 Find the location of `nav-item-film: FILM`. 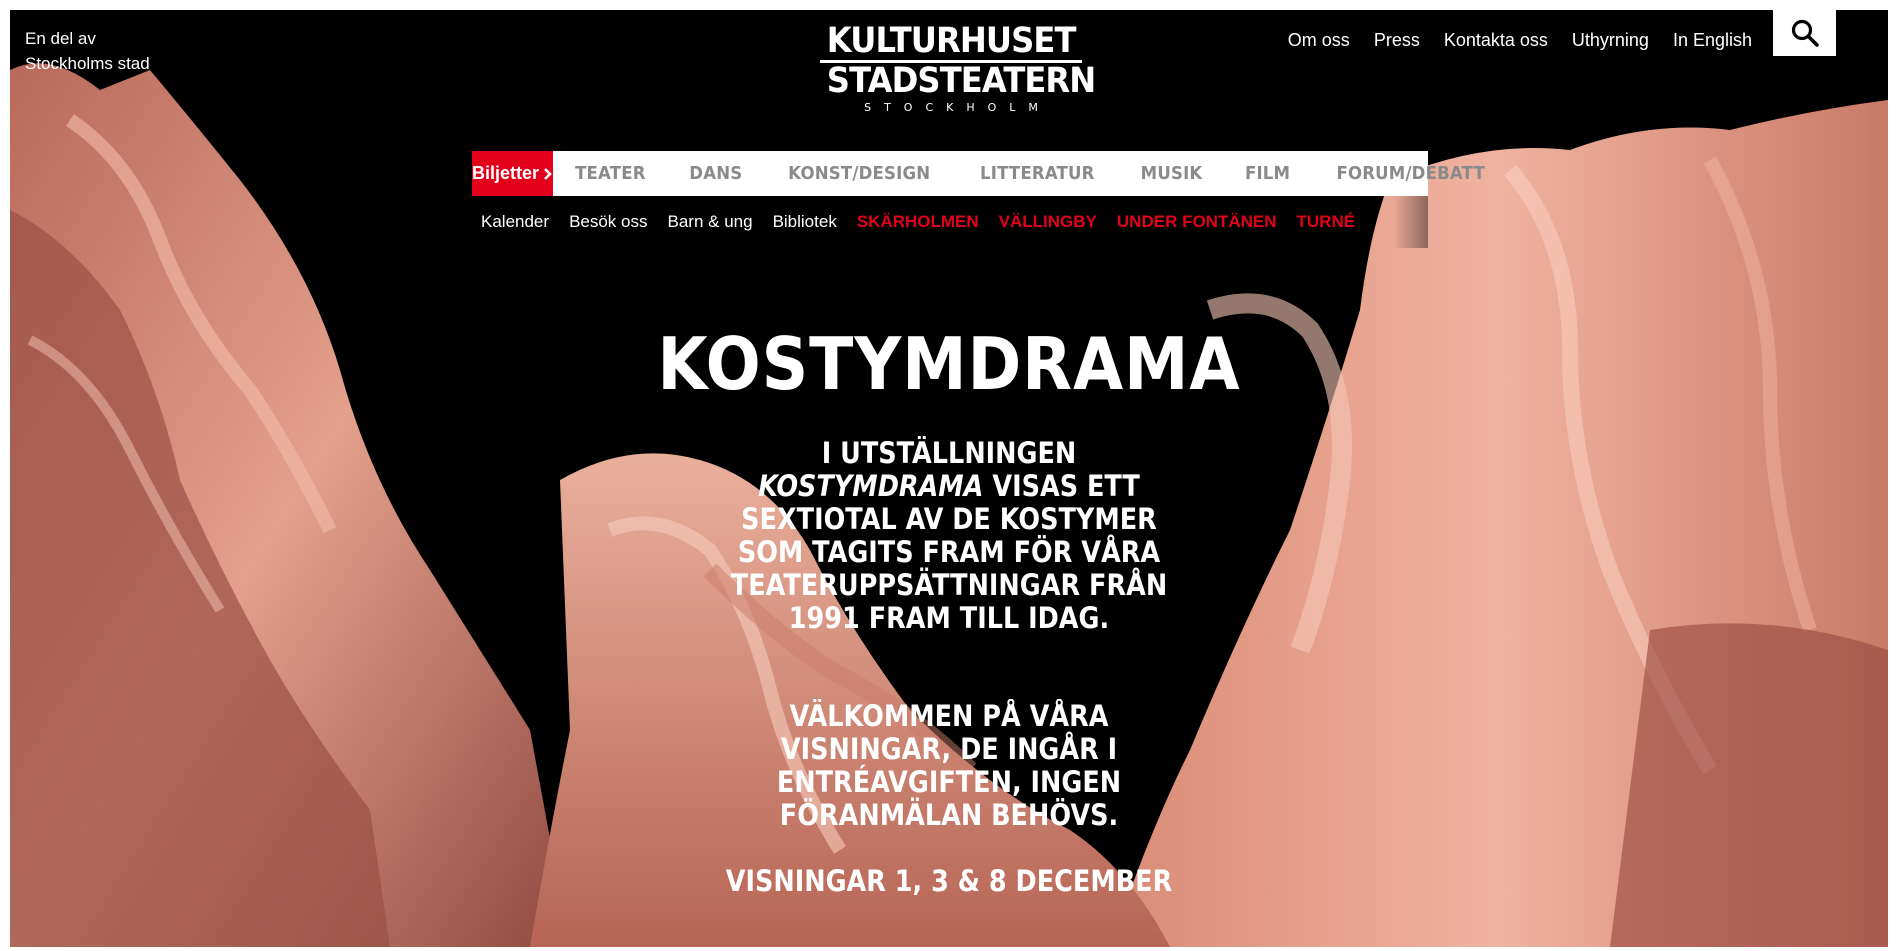

nav-item-film: FILM is located at coordinates (1267, 173).